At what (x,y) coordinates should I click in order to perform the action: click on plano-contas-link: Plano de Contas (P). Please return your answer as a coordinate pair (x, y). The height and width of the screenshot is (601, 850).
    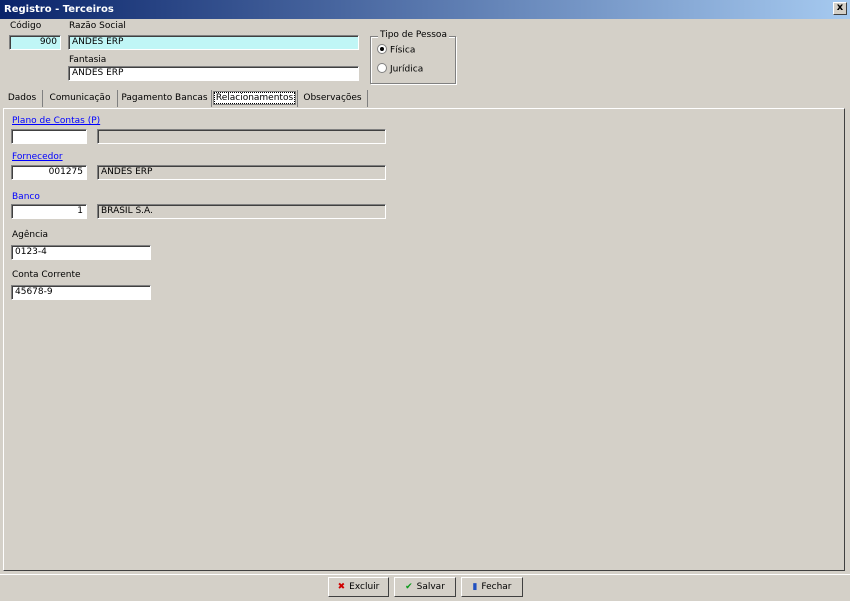
    Looking at the image, I should click on (56, 121).